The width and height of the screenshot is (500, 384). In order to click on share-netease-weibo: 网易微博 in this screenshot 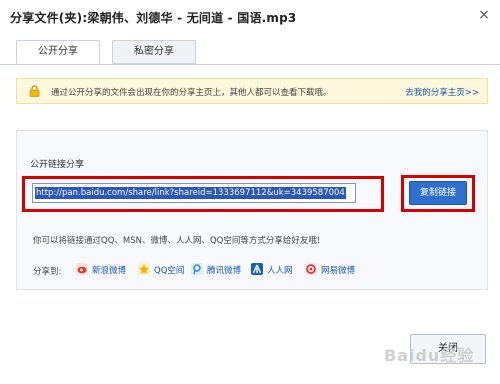, I will do `click(330, 270)`.